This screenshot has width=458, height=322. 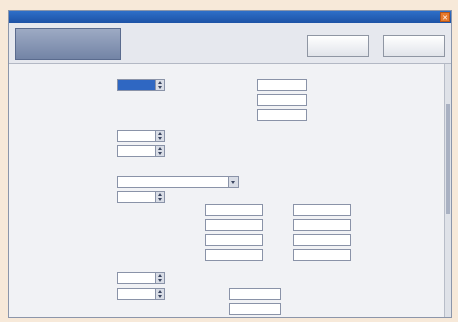 What do you see at coordinates (282, 100) in the screenshot?
I see `field2-input` at bounding box center [282, 100].